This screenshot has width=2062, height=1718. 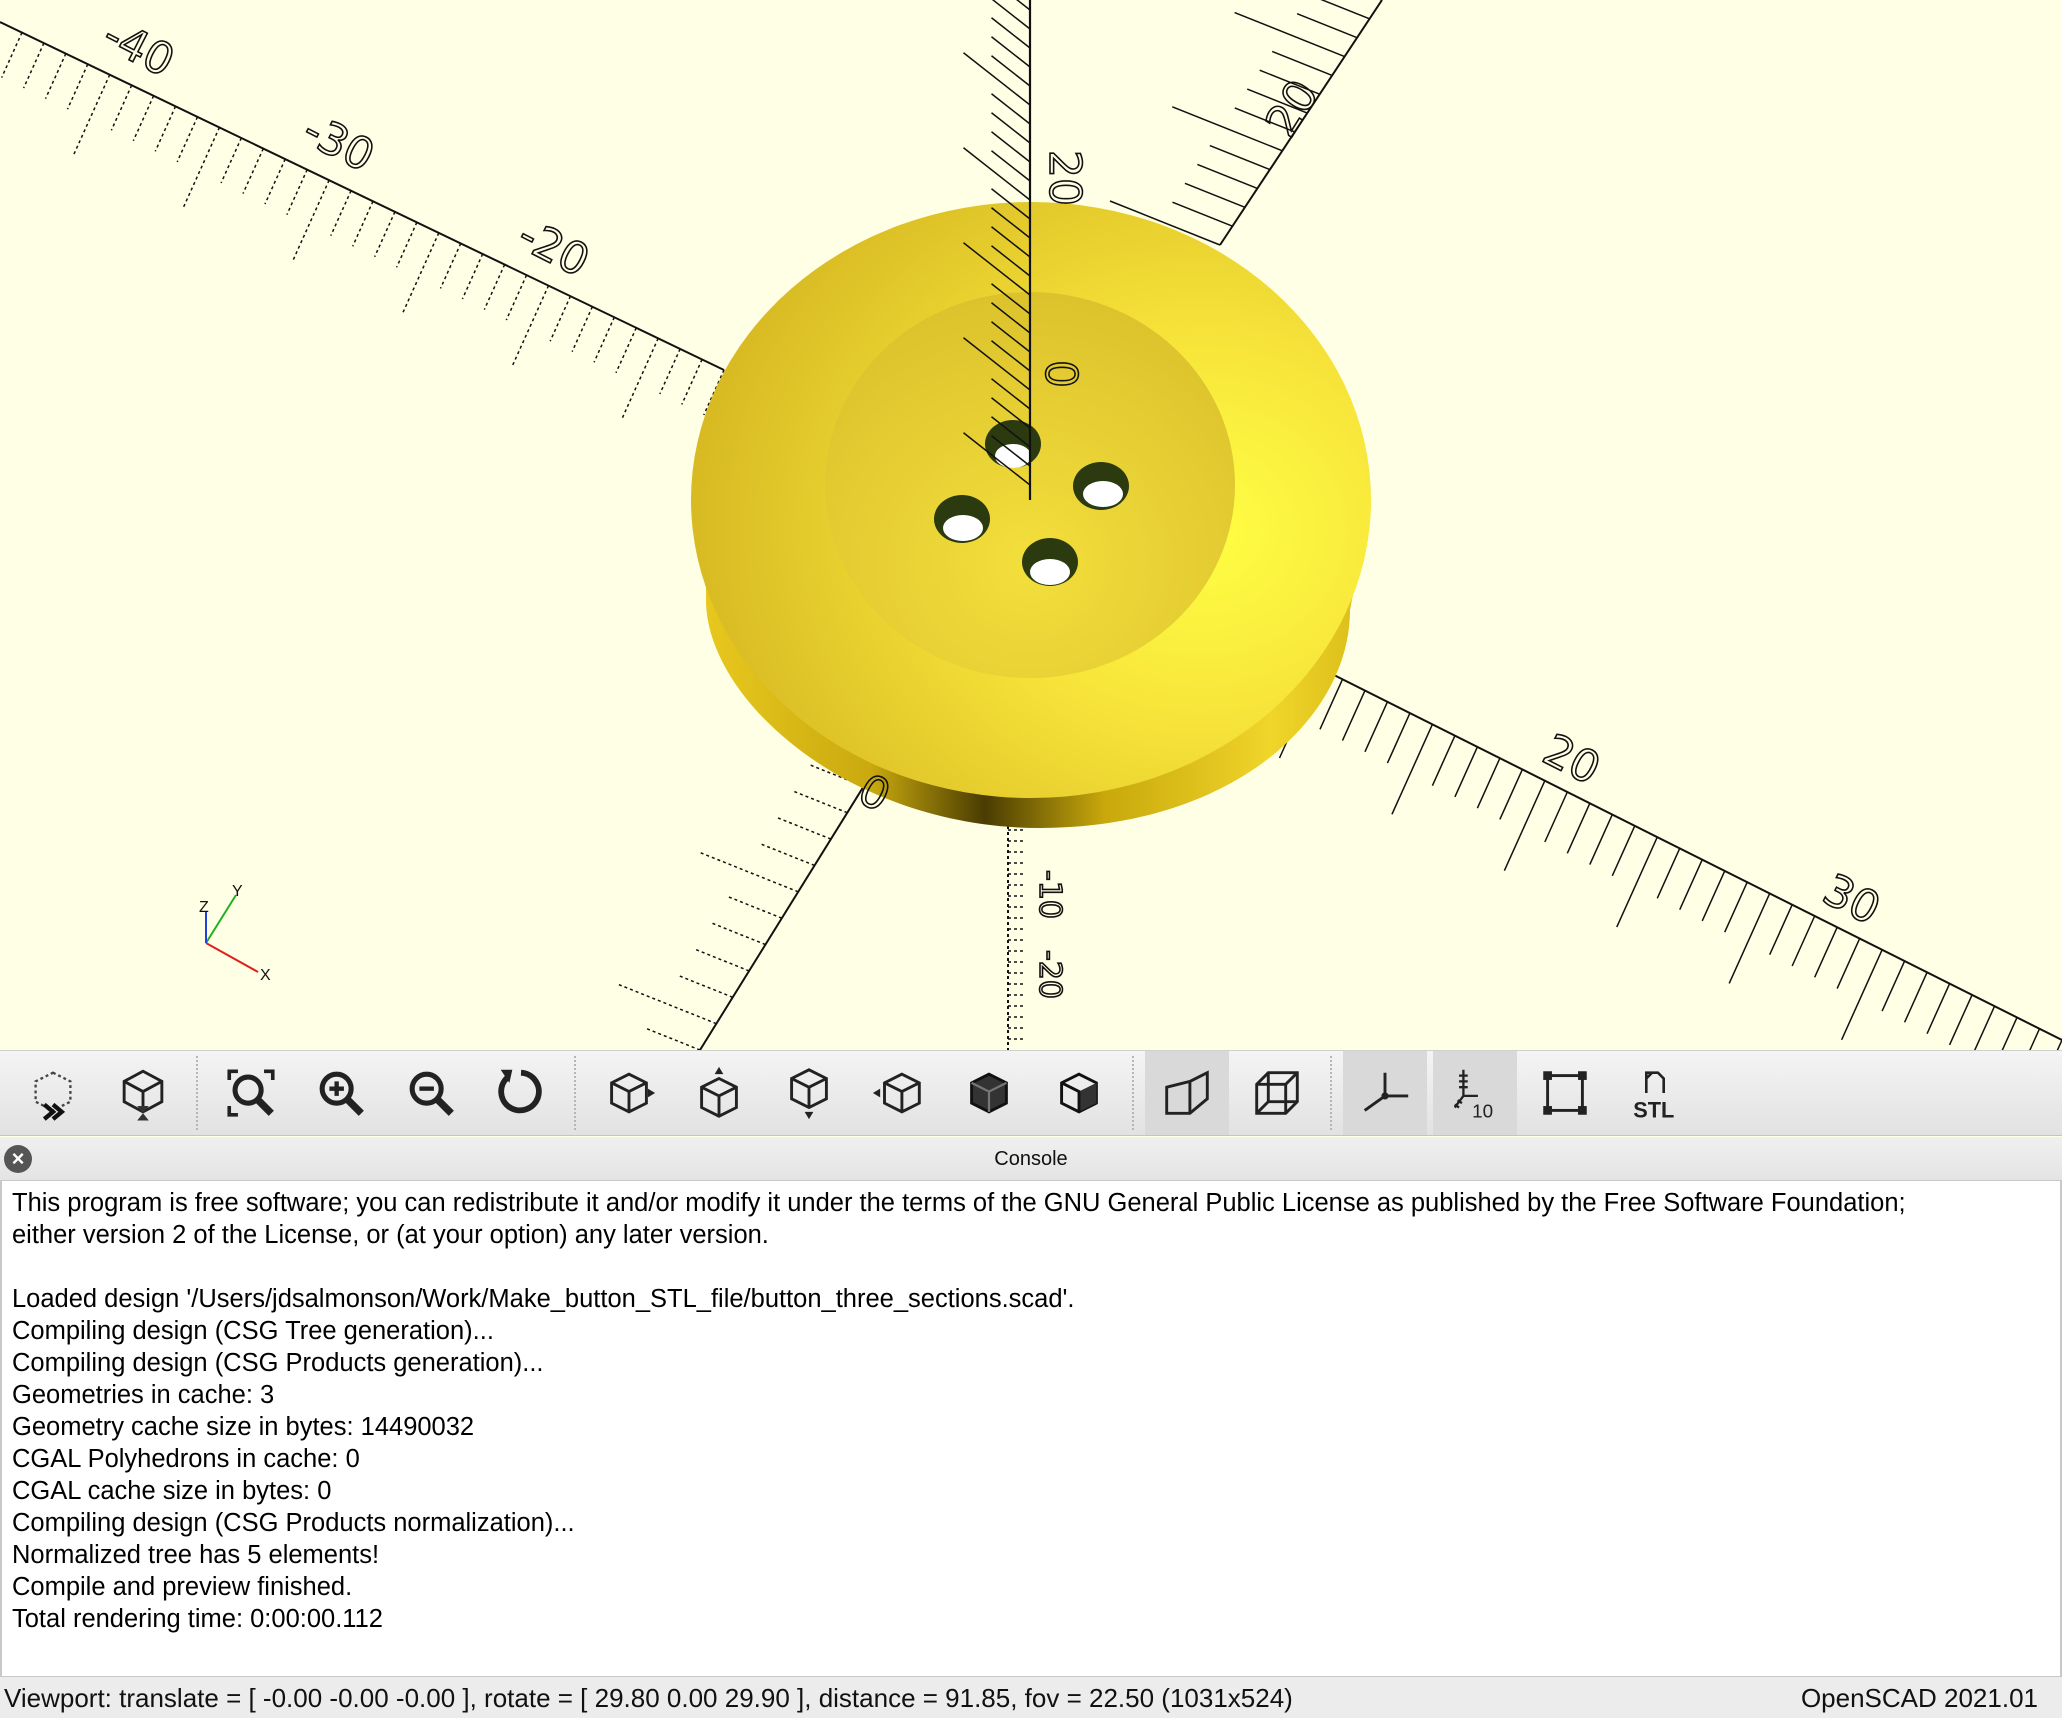 I want to click on export-stl-icon: STL, so click(x=1653, y=1096).